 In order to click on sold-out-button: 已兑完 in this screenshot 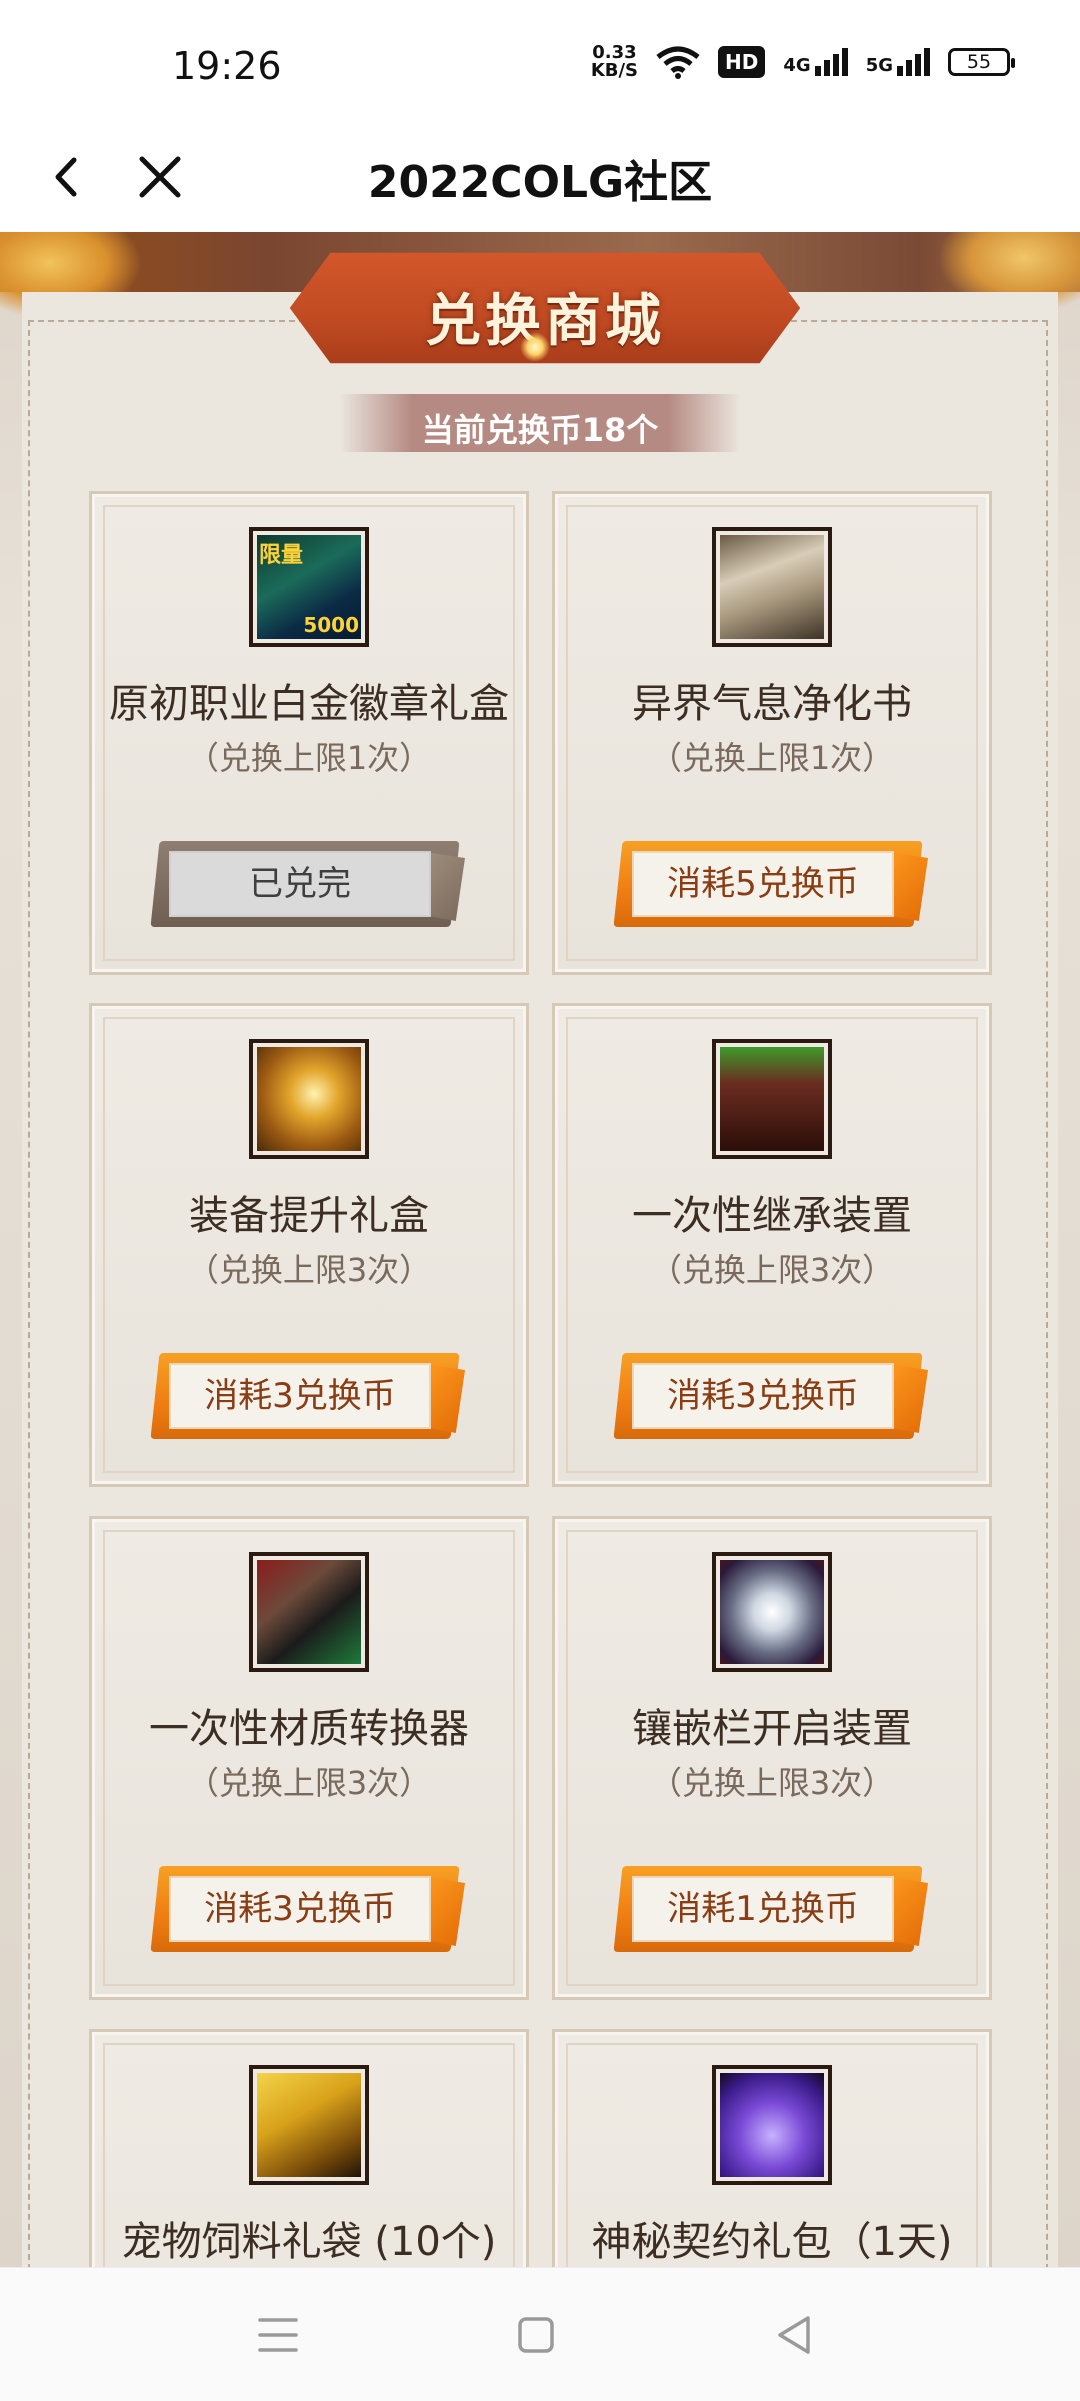, I will do `click(307, 882)`.